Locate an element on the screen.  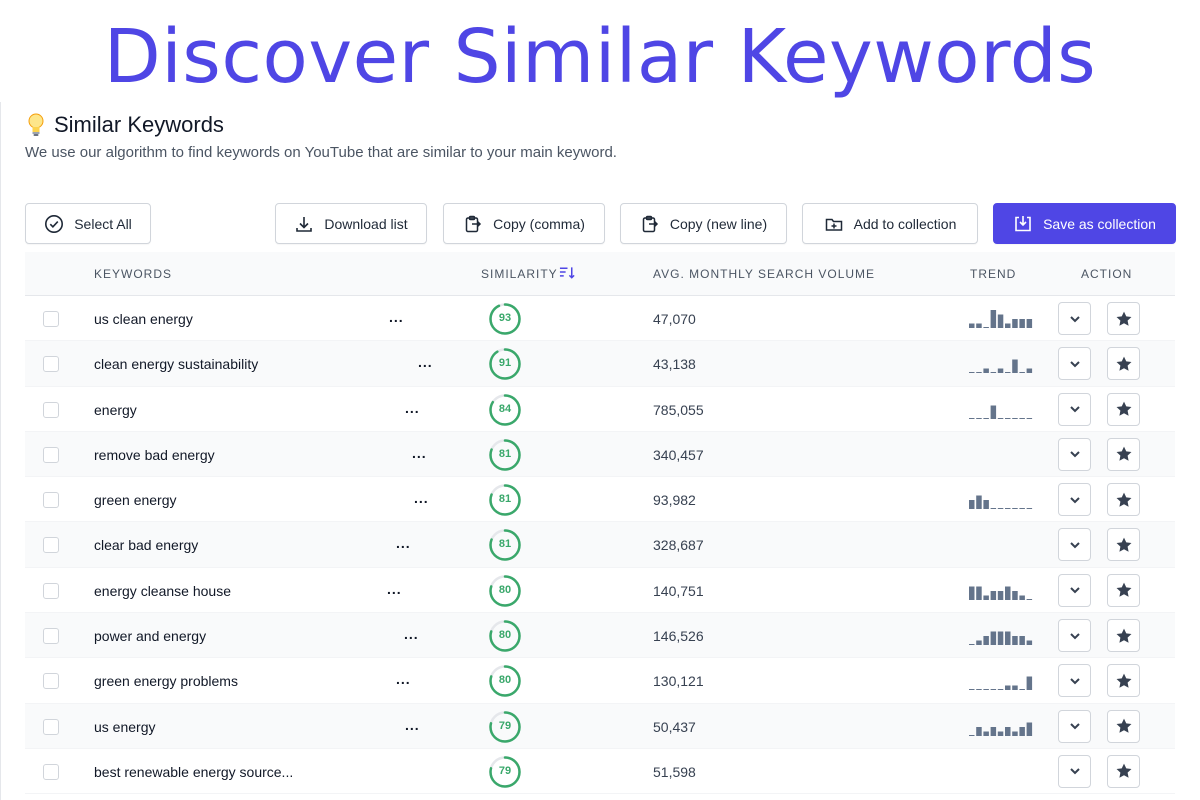
save-as-collection-label: Save as collection is located at coordinates (1099, 223).